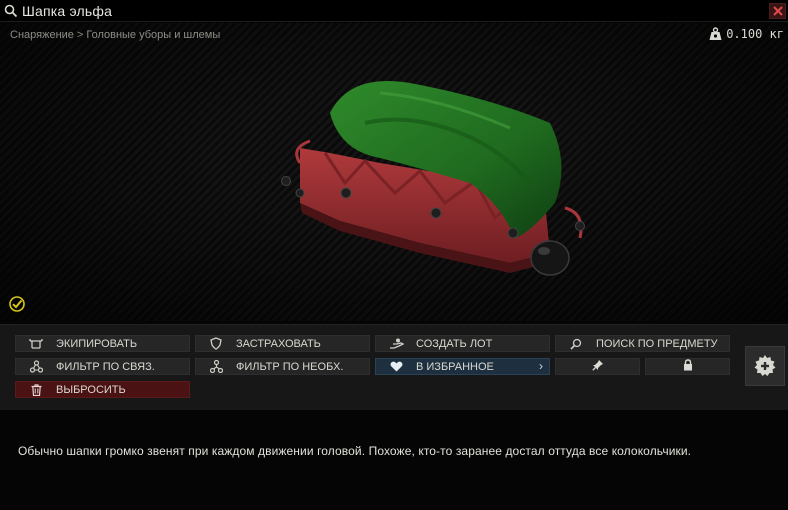 This screenshot has height=510, width=788. Describe the element at coordinates (278, 343) in the screenshot. I see `insure-label: ЗАСТРАХОВАТЬ` at that location.